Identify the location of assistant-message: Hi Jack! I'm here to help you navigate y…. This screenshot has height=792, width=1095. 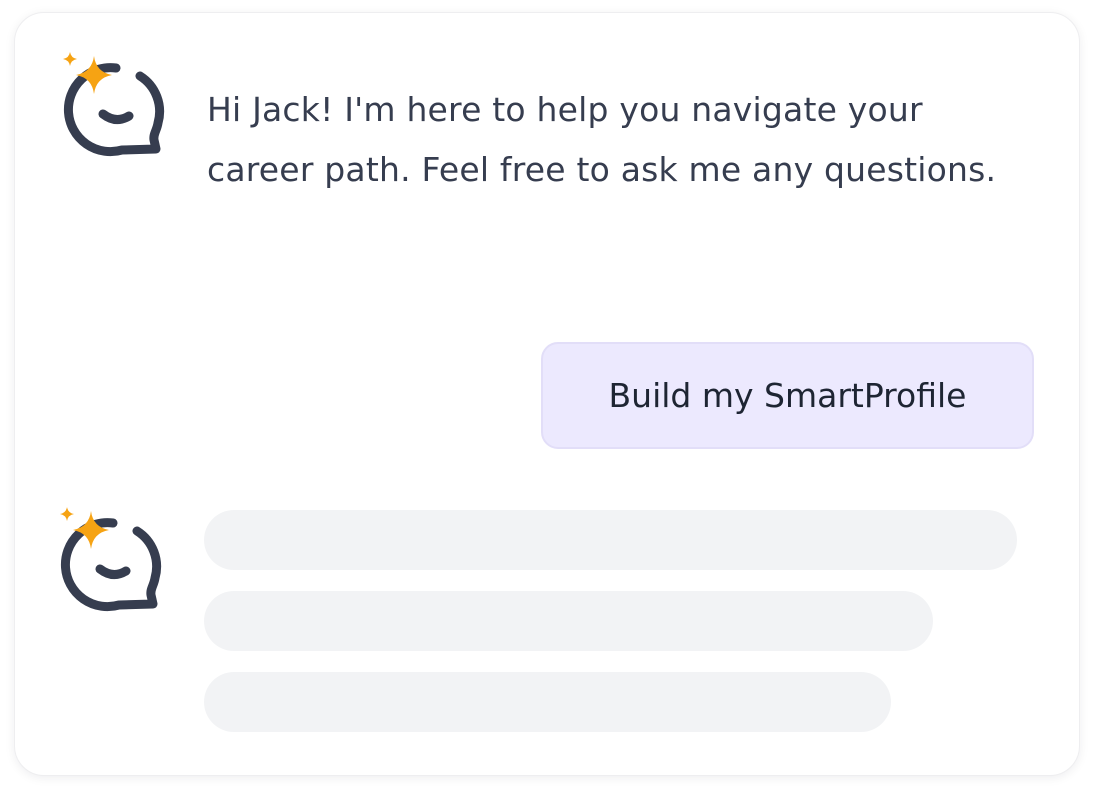
(602, 139).